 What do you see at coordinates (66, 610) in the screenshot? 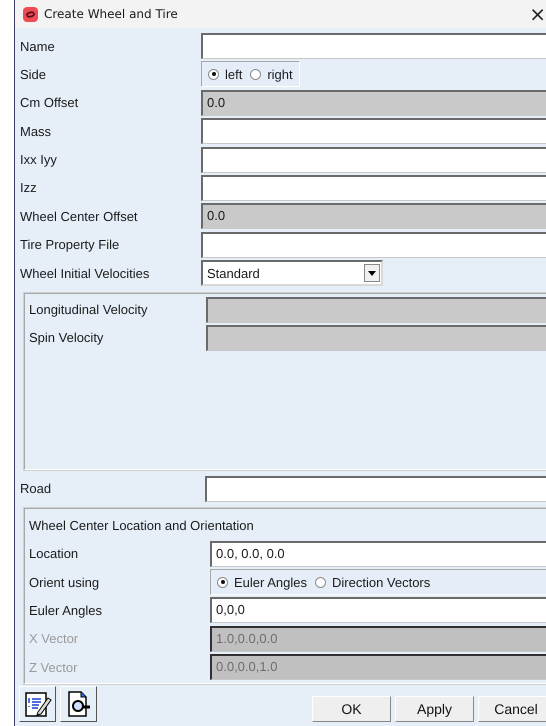
I see `field-label: Euler Angles` at bounding box center [66, 610].